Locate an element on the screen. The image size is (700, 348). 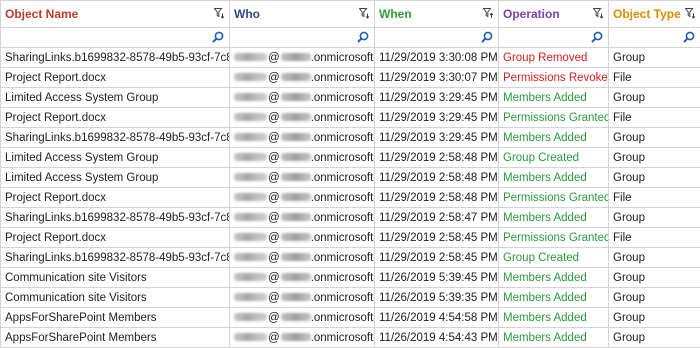
column-header-object-name: Object Name is located at coordinates (115, 14).